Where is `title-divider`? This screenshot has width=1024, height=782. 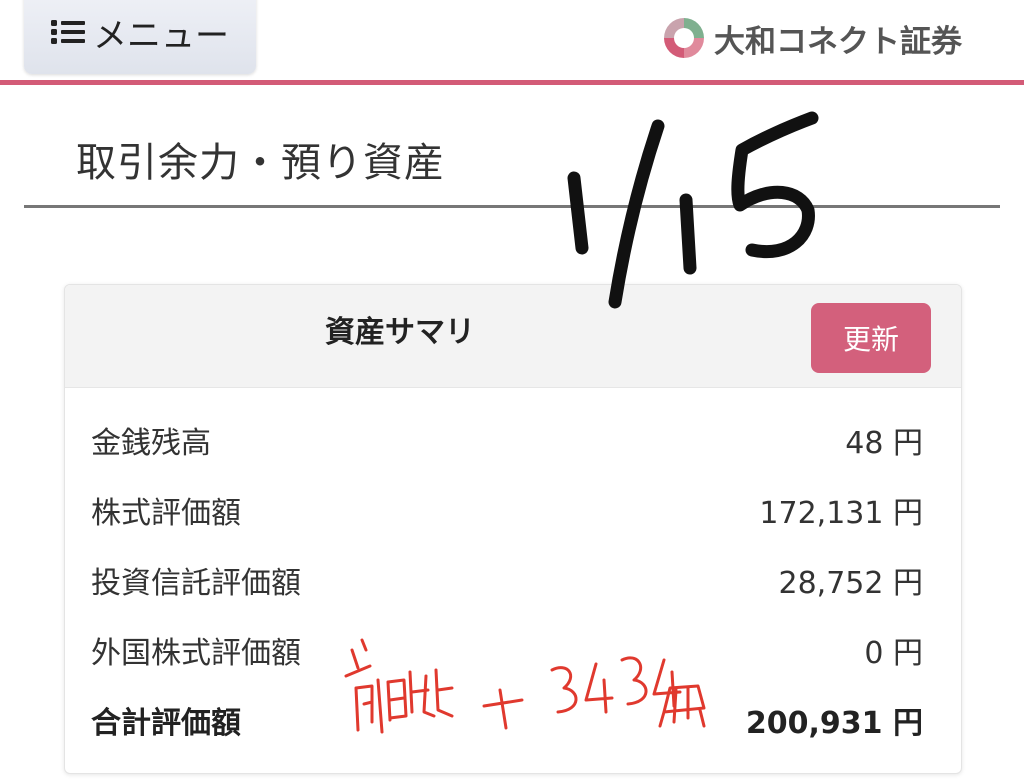 title-divider is located at coordinates (512, 206).